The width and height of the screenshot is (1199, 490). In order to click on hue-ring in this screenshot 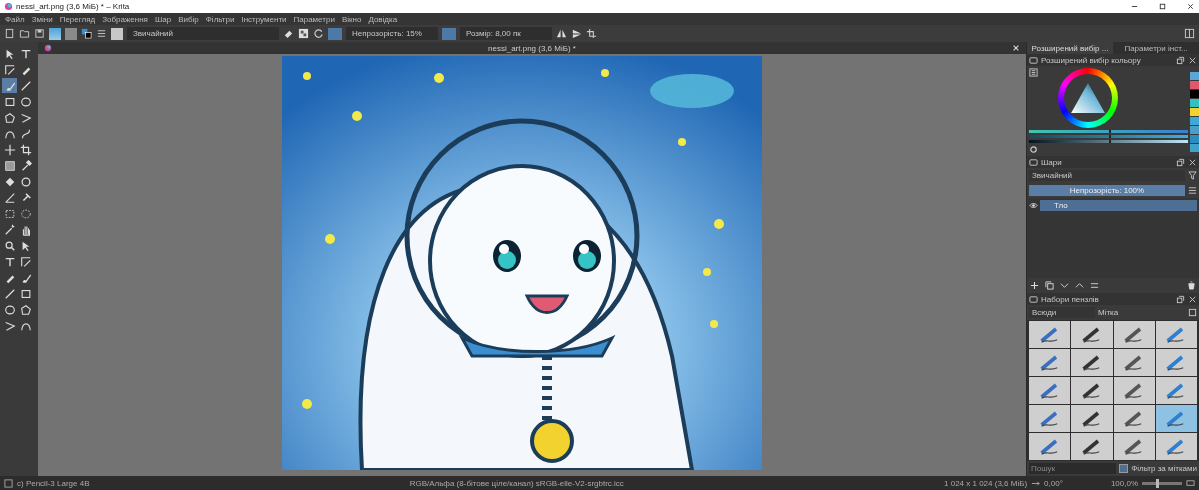, I will do `click(1088, 98)`.